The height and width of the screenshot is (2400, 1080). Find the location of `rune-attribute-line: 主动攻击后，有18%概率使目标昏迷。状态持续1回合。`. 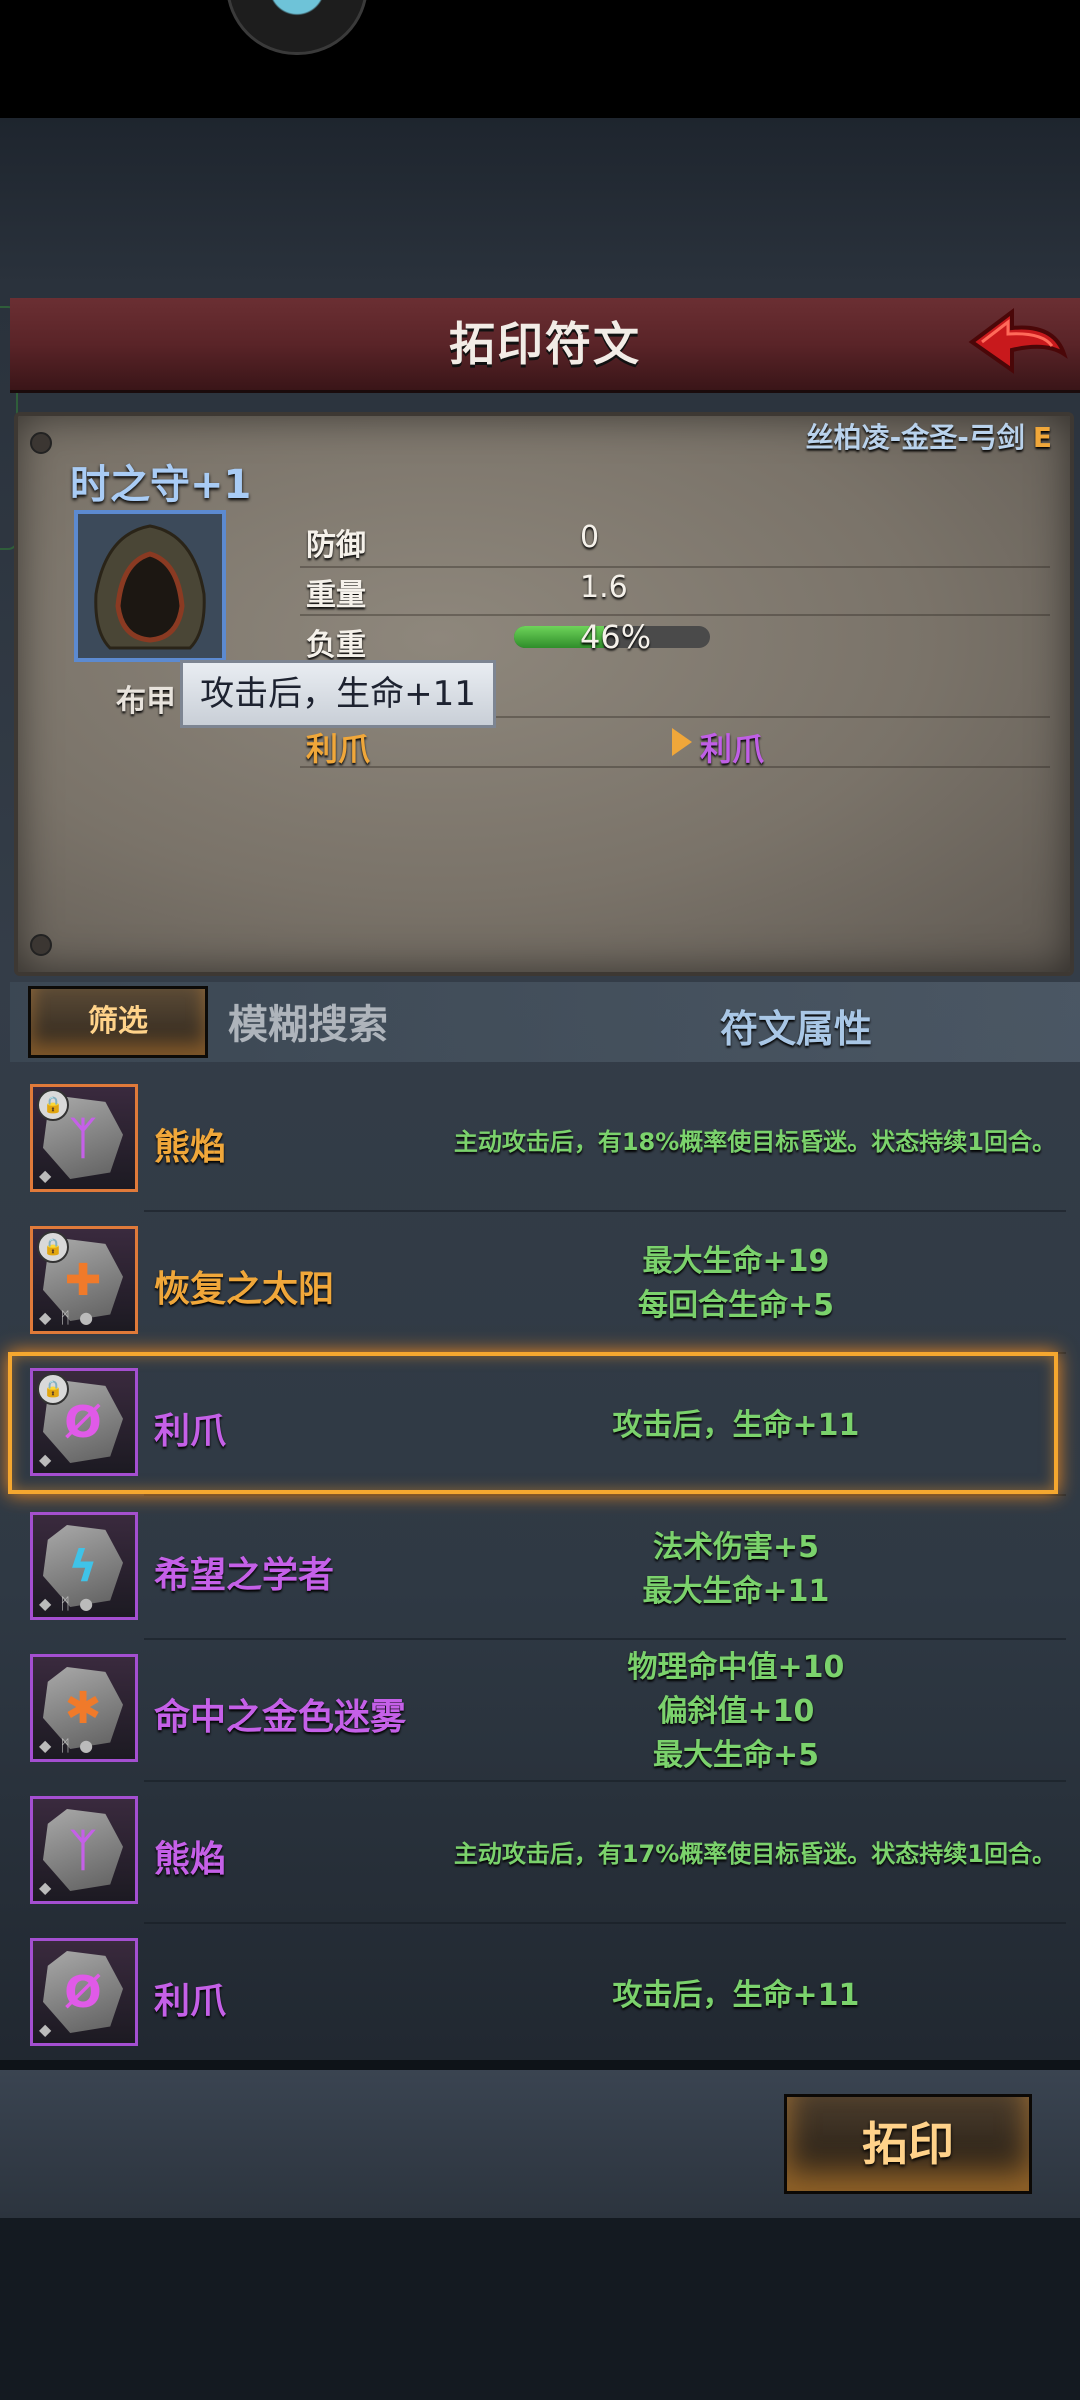

rune-attribute-line: 主动攻击后，有18%概率使目标昏迷。状态持续1回合。 is located at coordinates (754, 1142).